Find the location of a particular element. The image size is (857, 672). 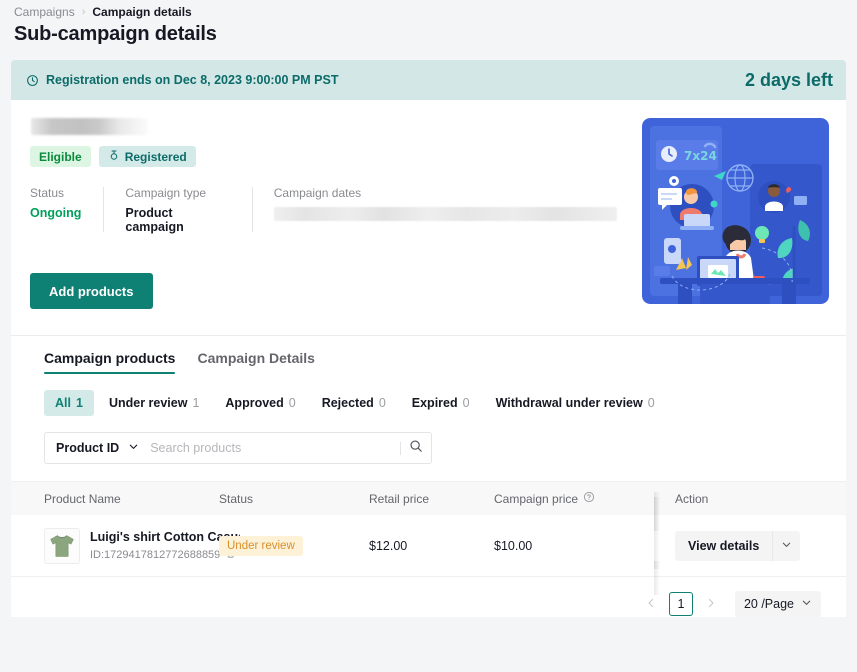

remote-team-illustration: 7x24 is located at coordinates (735, 211).